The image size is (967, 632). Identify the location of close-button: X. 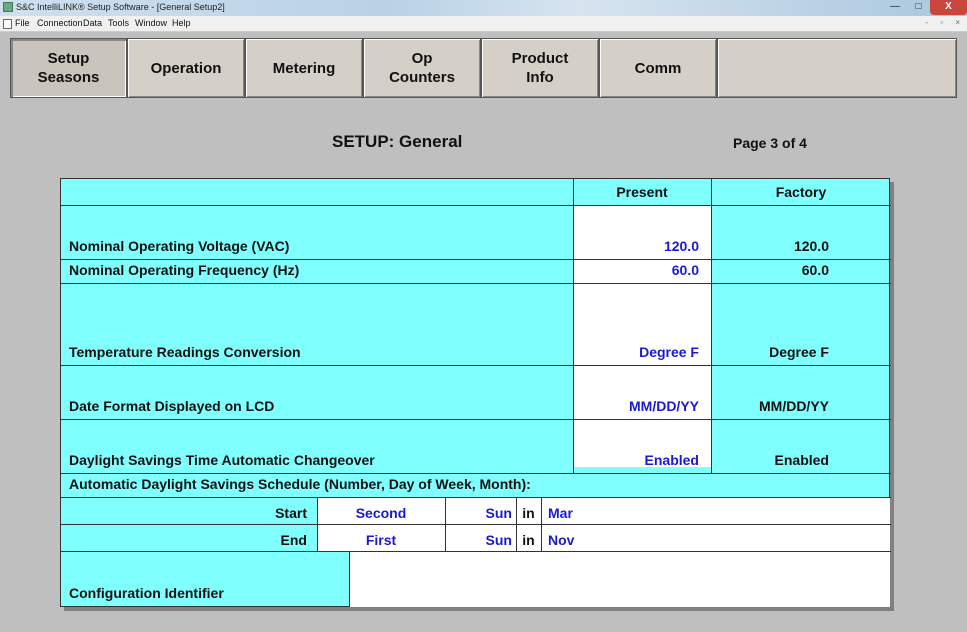
(948, 7).